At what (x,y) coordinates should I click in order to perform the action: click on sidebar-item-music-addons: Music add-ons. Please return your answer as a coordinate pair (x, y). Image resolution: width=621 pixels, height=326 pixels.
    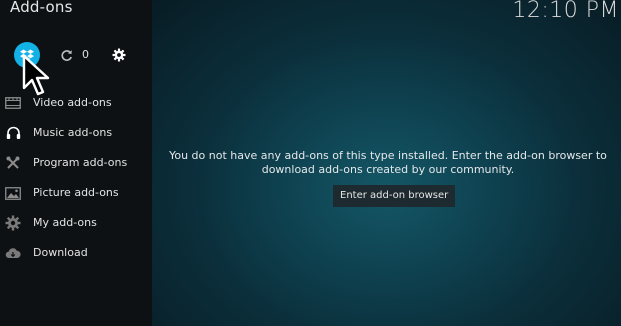
    Looking at the image, I should click on (76, 133).